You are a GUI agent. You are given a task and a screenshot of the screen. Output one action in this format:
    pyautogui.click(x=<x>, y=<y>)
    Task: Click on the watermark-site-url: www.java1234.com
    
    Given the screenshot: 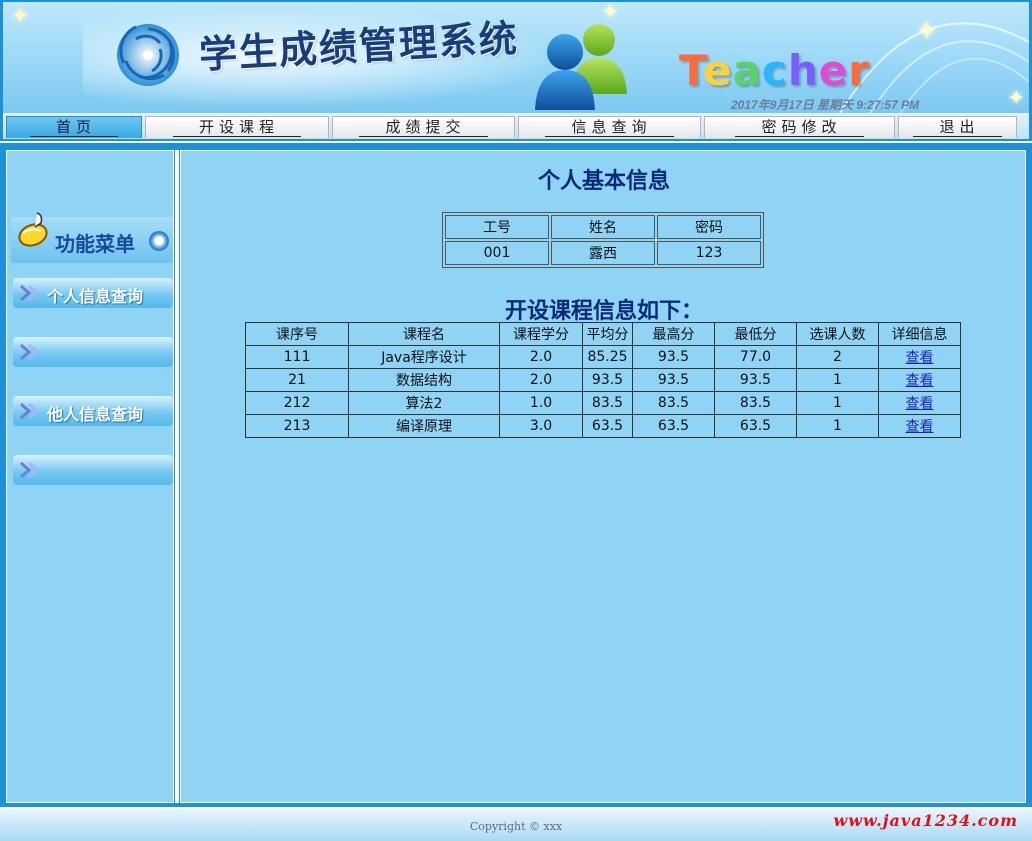 What is the action you would take?
    pyautogui.click(x=925, y=820)
    